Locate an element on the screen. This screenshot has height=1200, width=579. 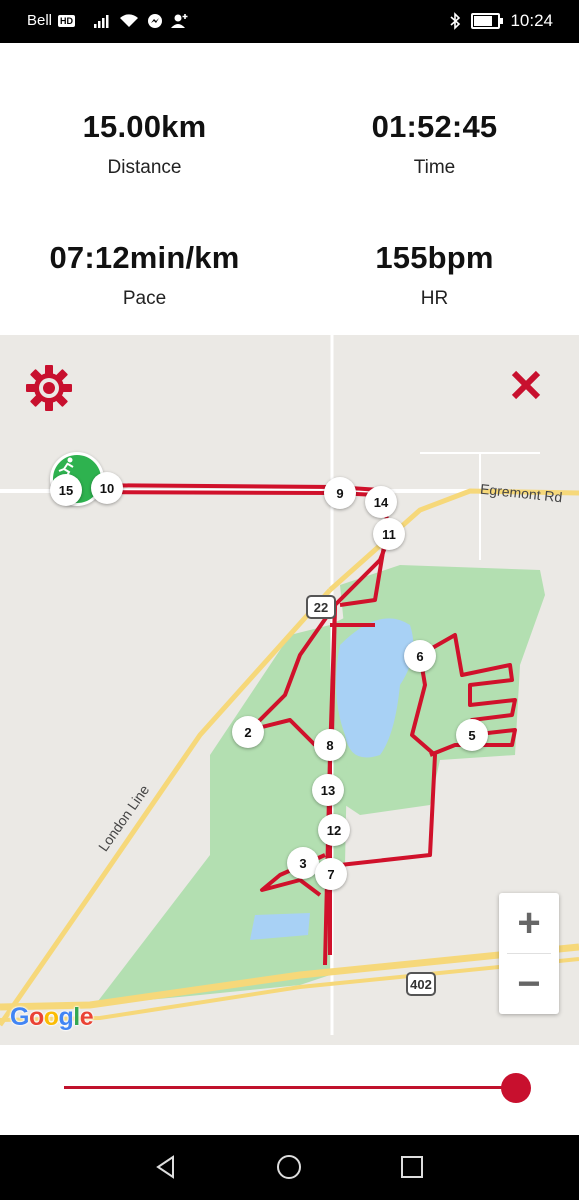
pace-value: 07:12min/km is located at coordinates (144, 257).